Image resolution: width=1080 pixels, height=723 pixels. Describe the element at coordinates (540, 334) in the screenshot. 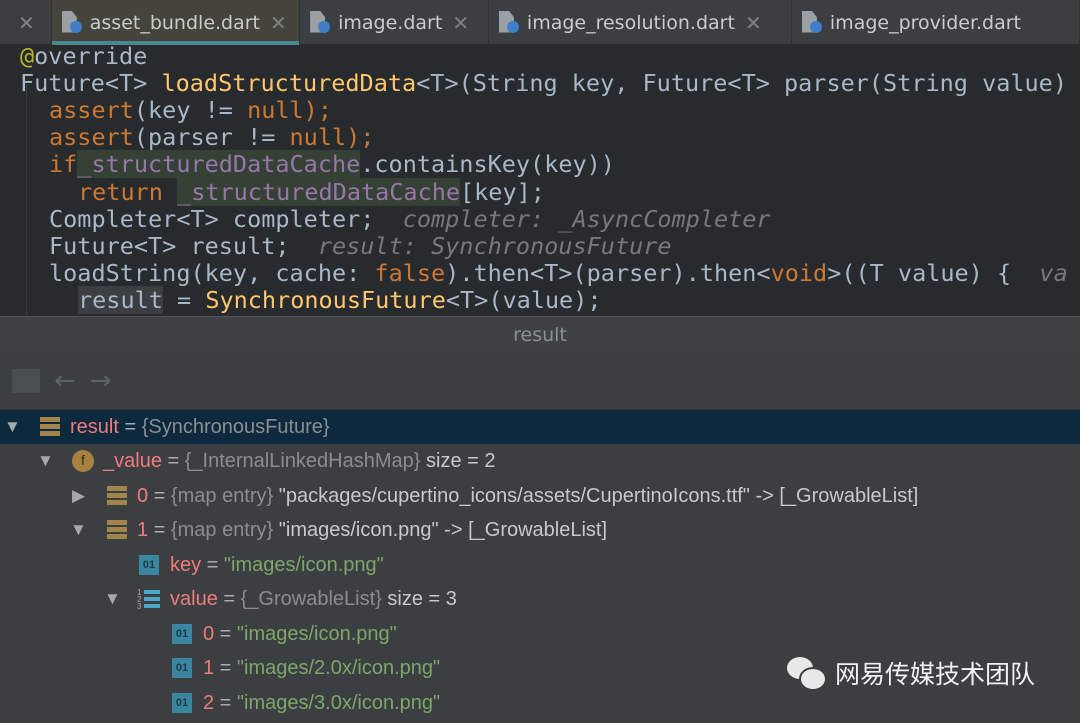

I see `panel-title: result` at that location.